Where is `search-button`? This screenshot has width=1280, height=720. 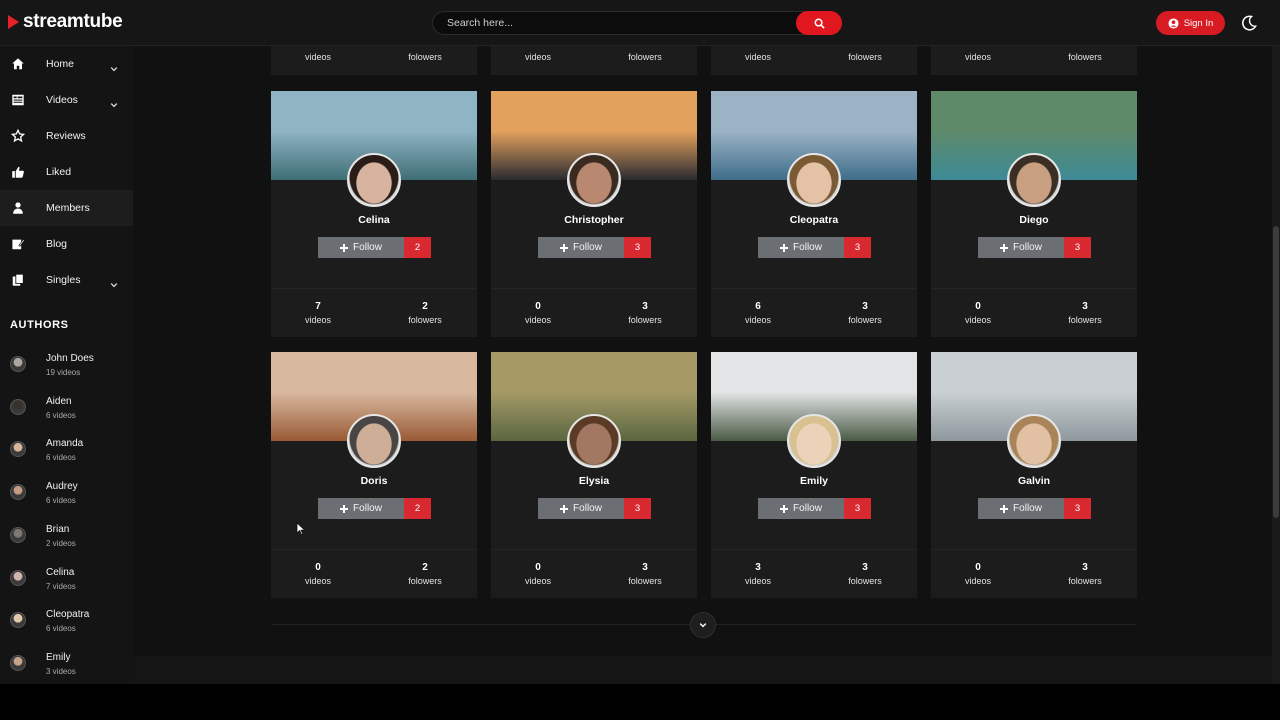
search-button is located at coordinates (819, 23).